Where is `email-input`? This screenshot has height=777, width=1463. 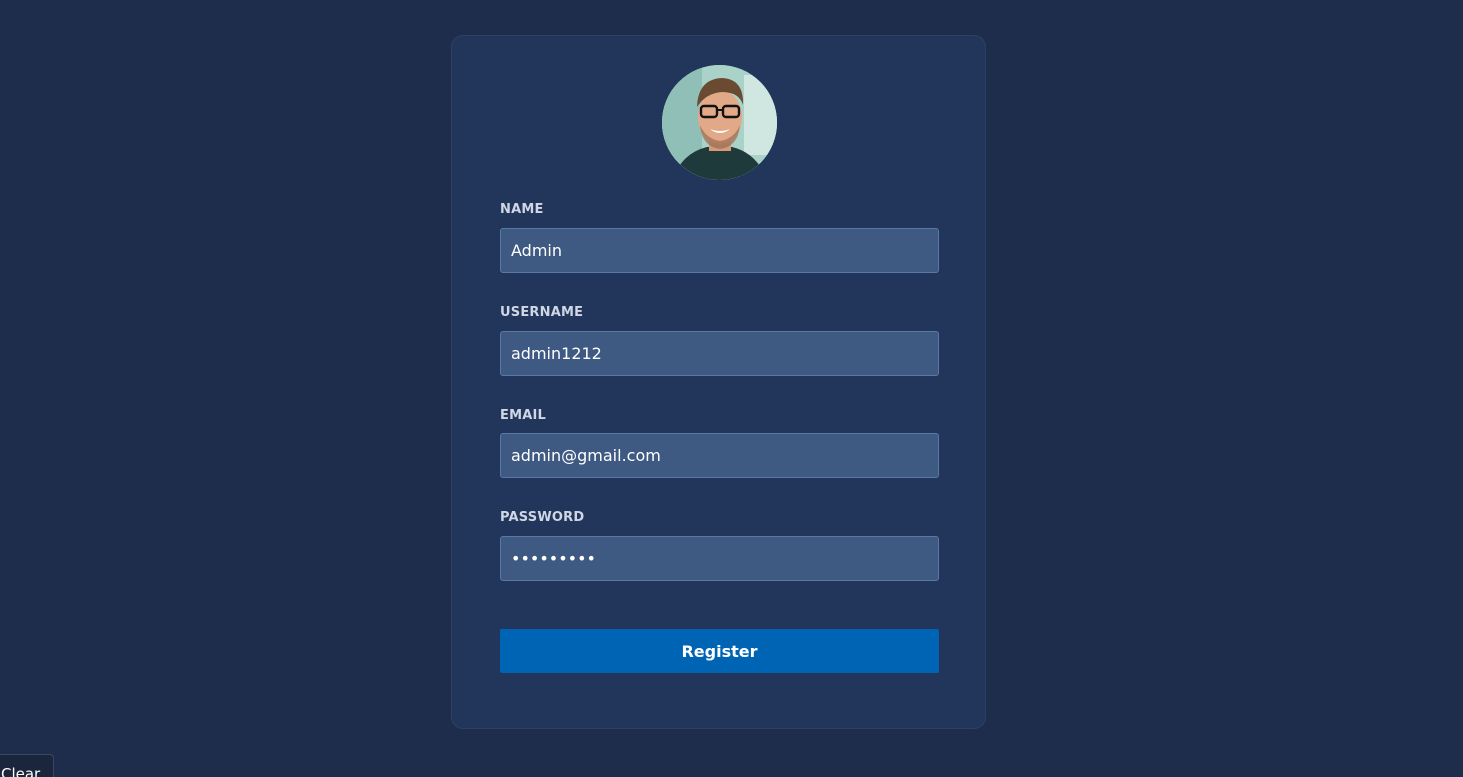 email-input is located at coordinates (719, 455).